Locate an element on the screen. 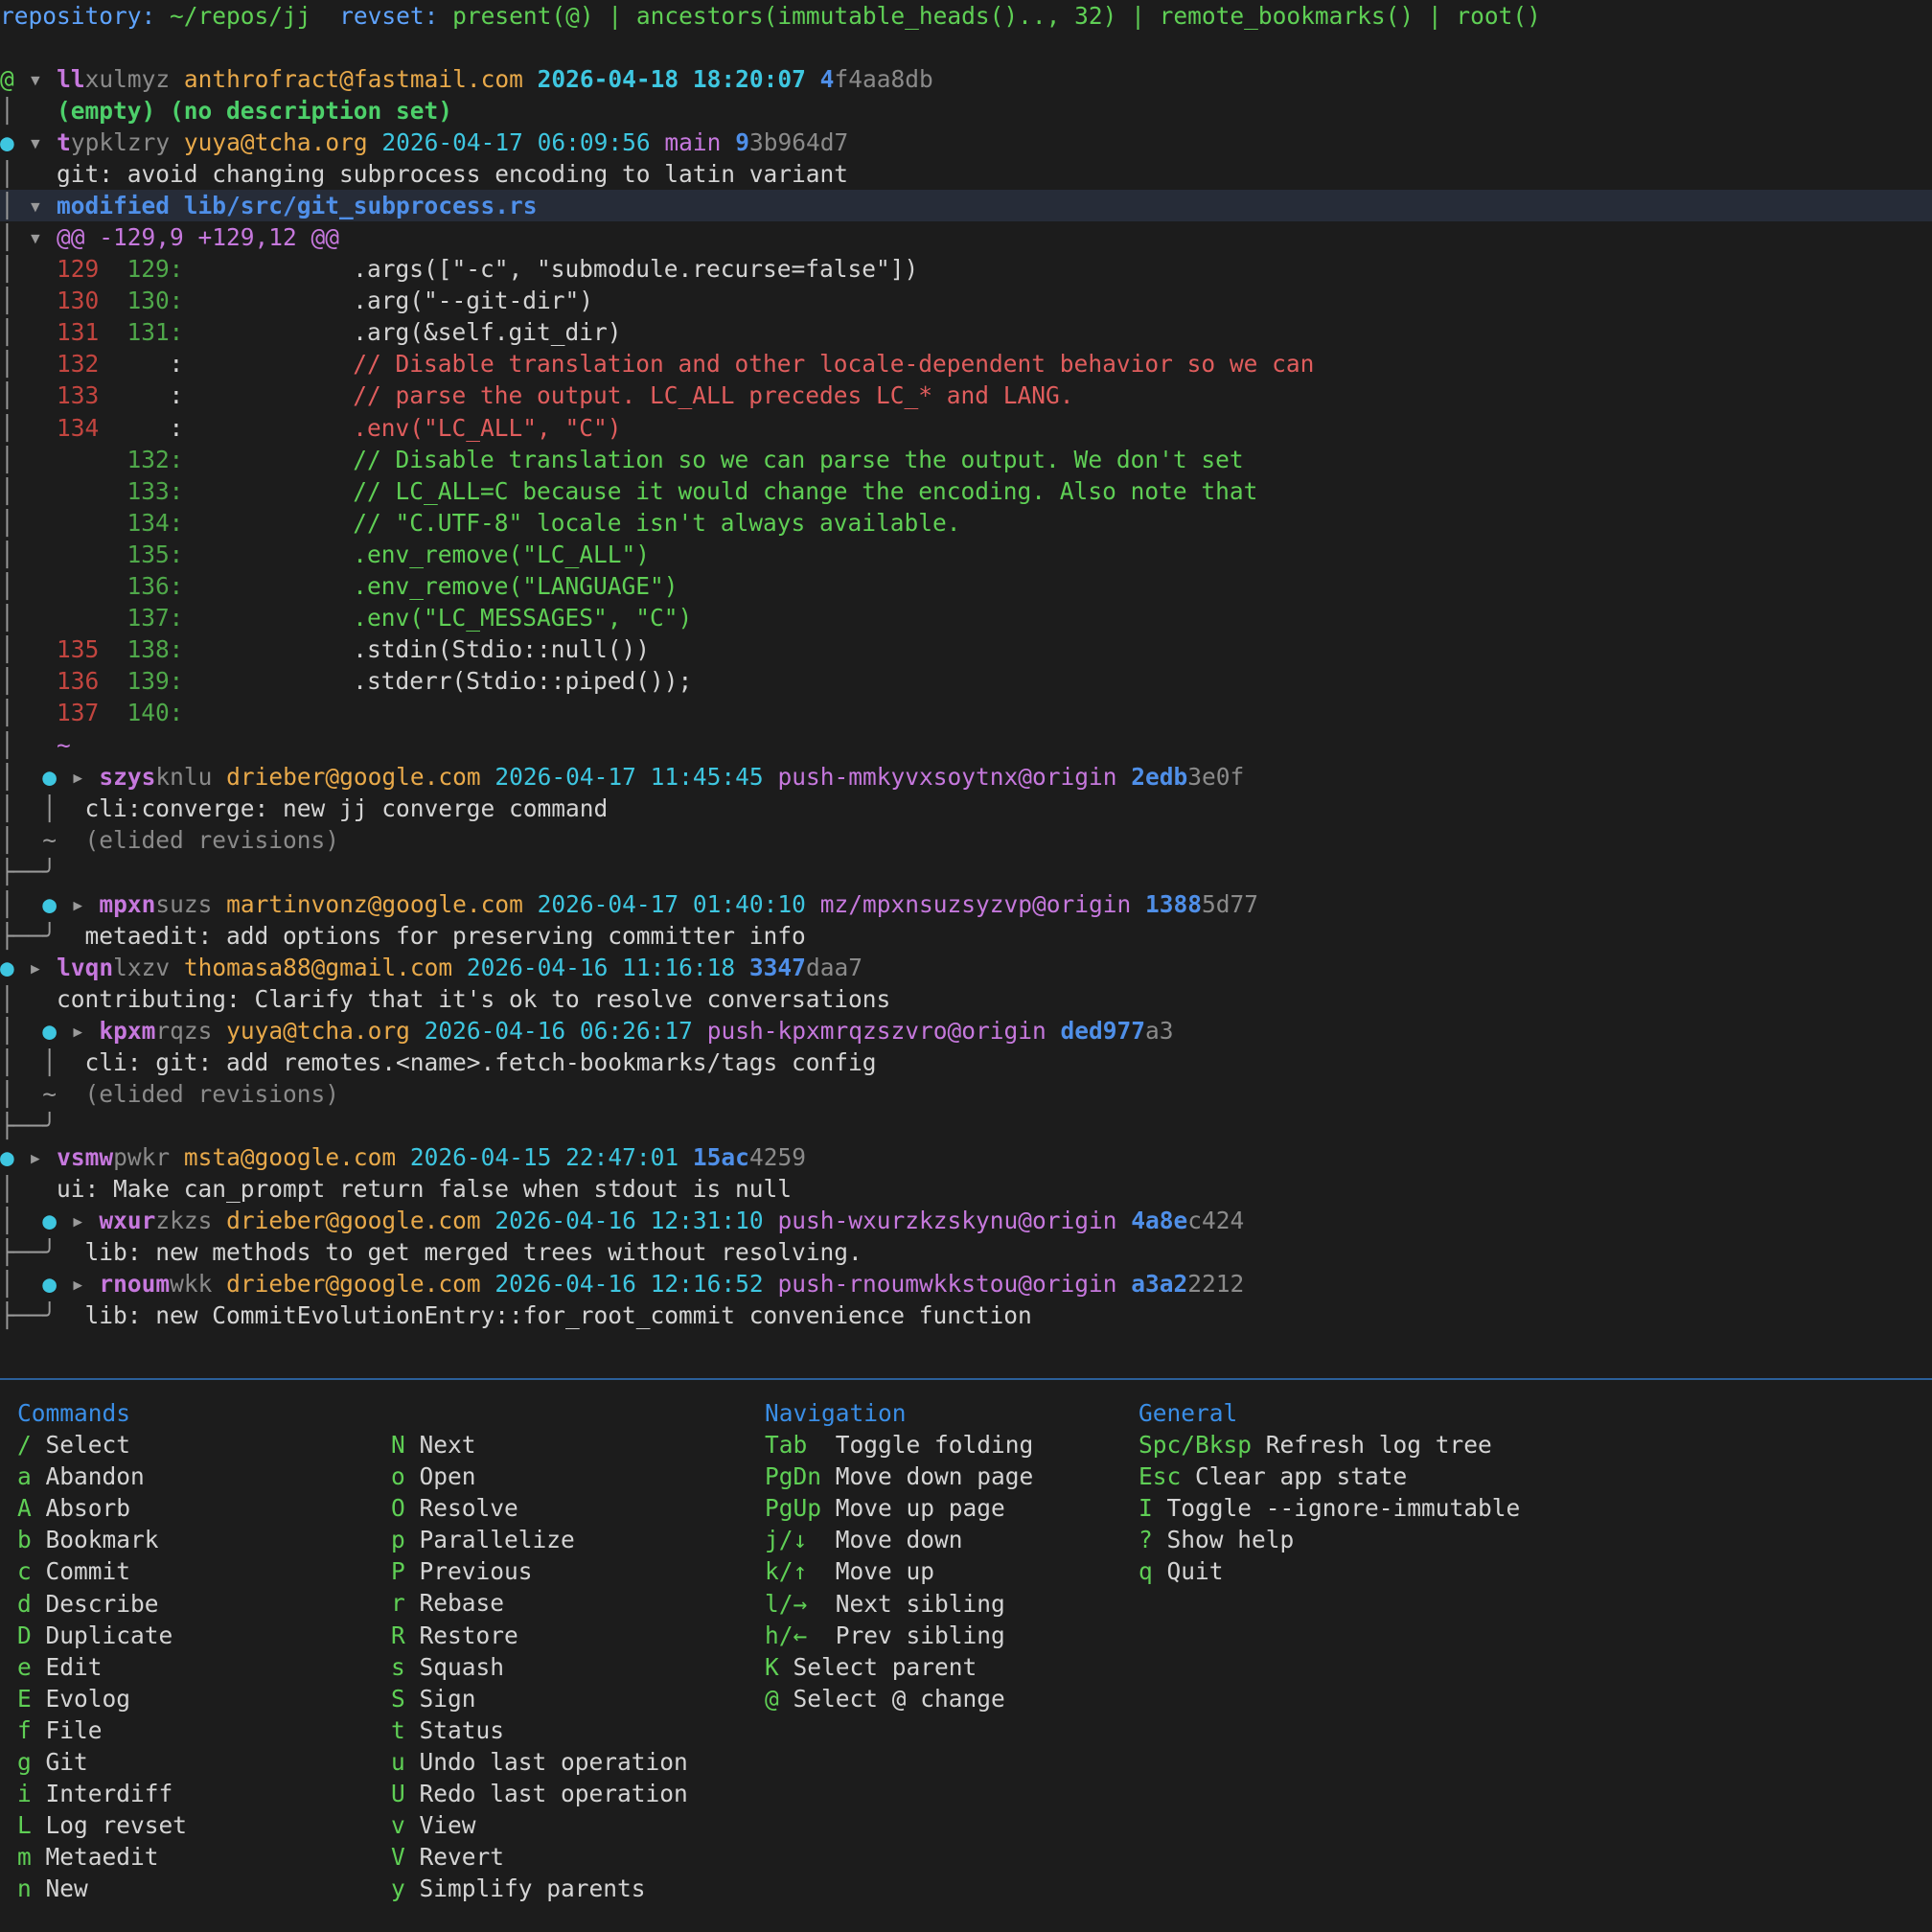 Image resolution: width=1932 pixels, height=1932 pixels. help-key: S is located at coordinates (398, 1698).